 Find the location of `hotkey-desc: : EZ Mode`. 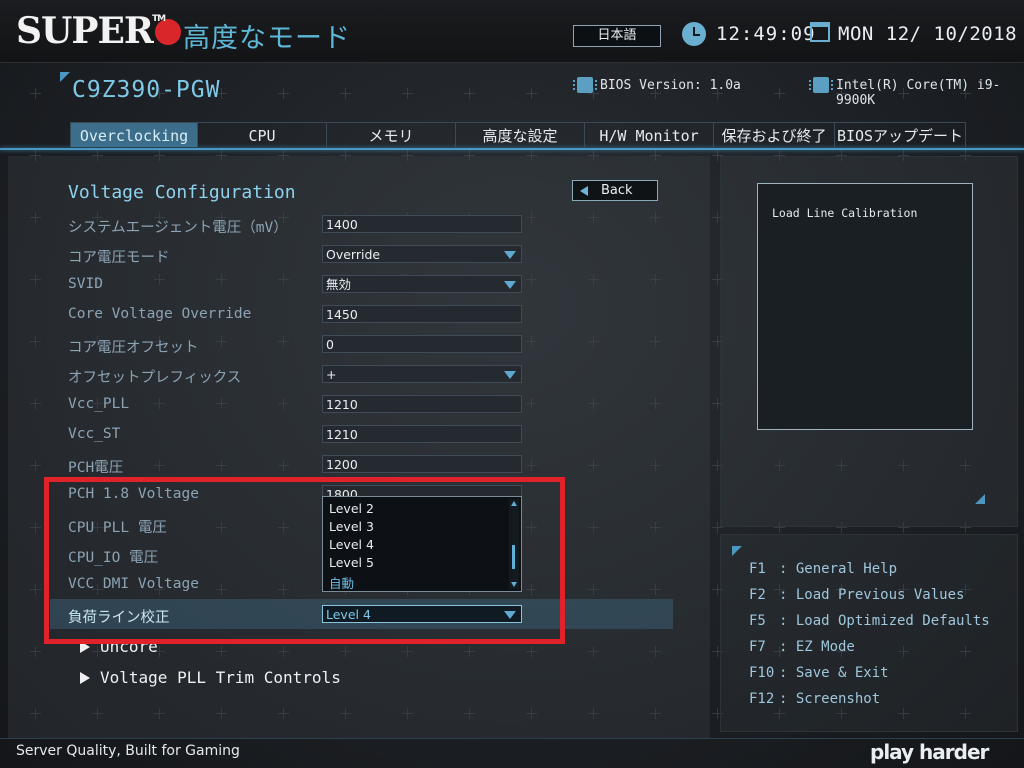

hotkey-desc: : EZ Mode is located at coordinates (817, 647).